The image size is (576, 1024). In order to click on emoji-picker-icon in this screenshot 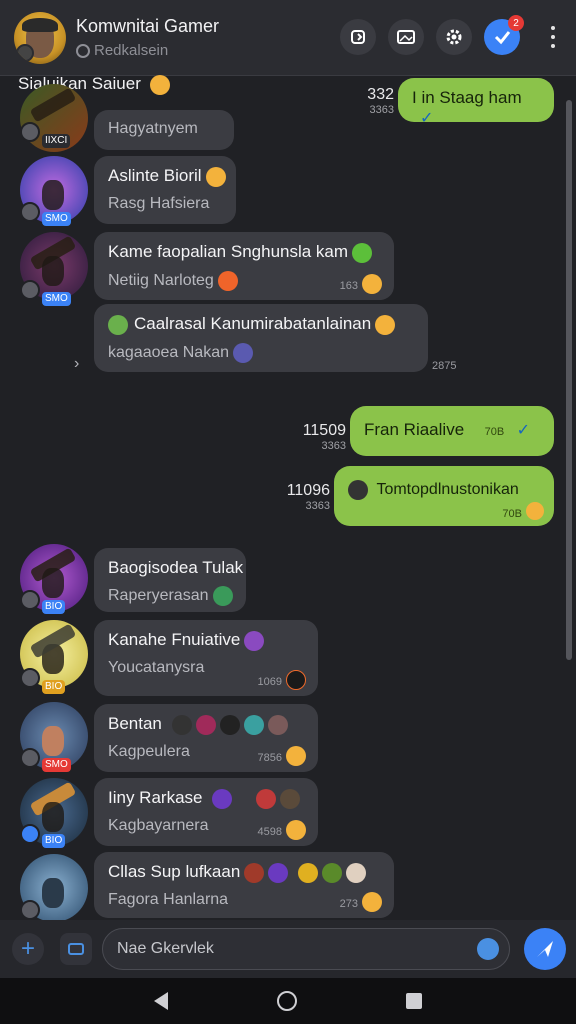, I will do `click(488, 949)`.